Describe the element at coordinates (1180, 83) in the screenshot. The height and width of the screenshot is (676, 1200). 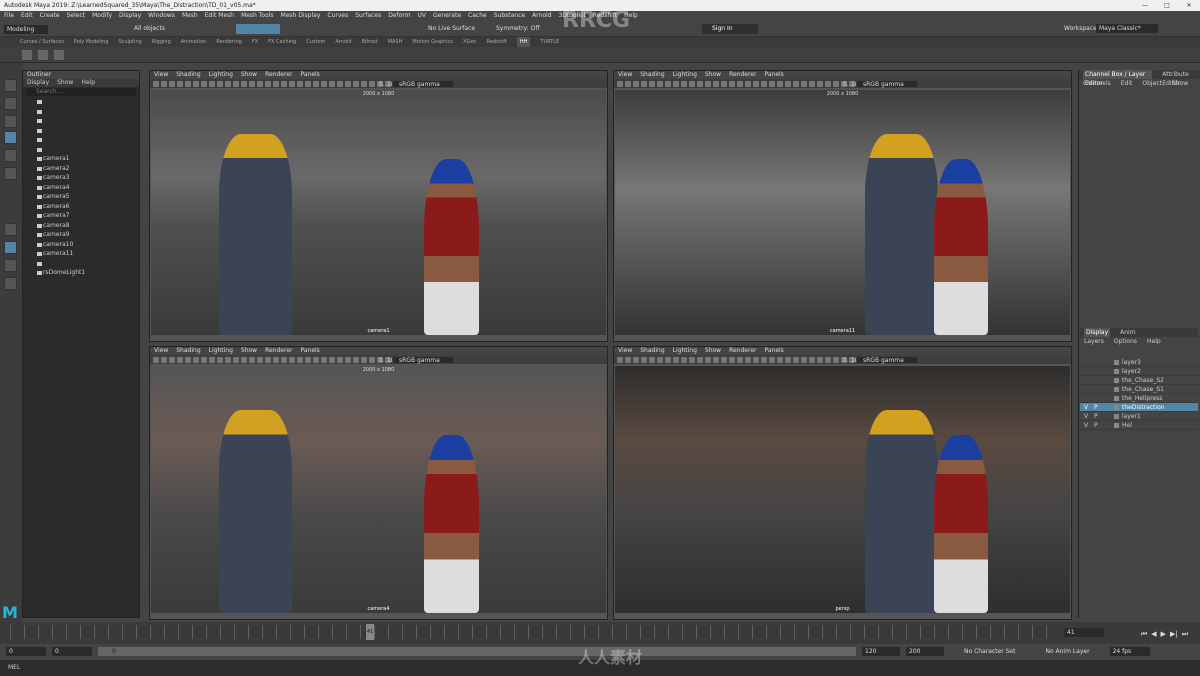
I see `channel-box-menu-item: Show` at that location.